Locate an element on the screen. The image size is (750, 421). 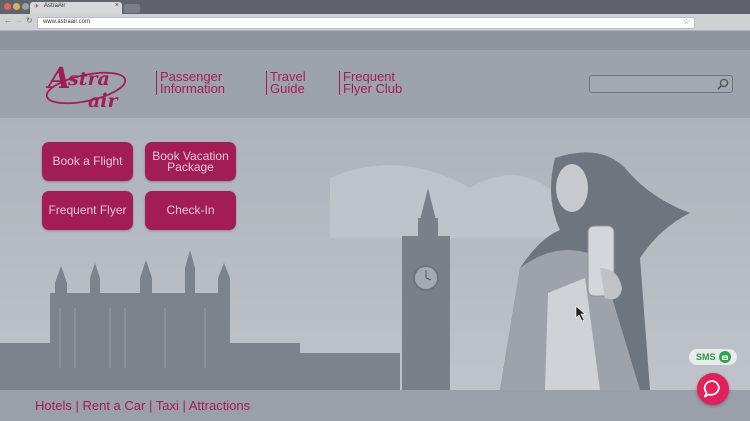
svg-text: A is located at coordinates (58, 78).